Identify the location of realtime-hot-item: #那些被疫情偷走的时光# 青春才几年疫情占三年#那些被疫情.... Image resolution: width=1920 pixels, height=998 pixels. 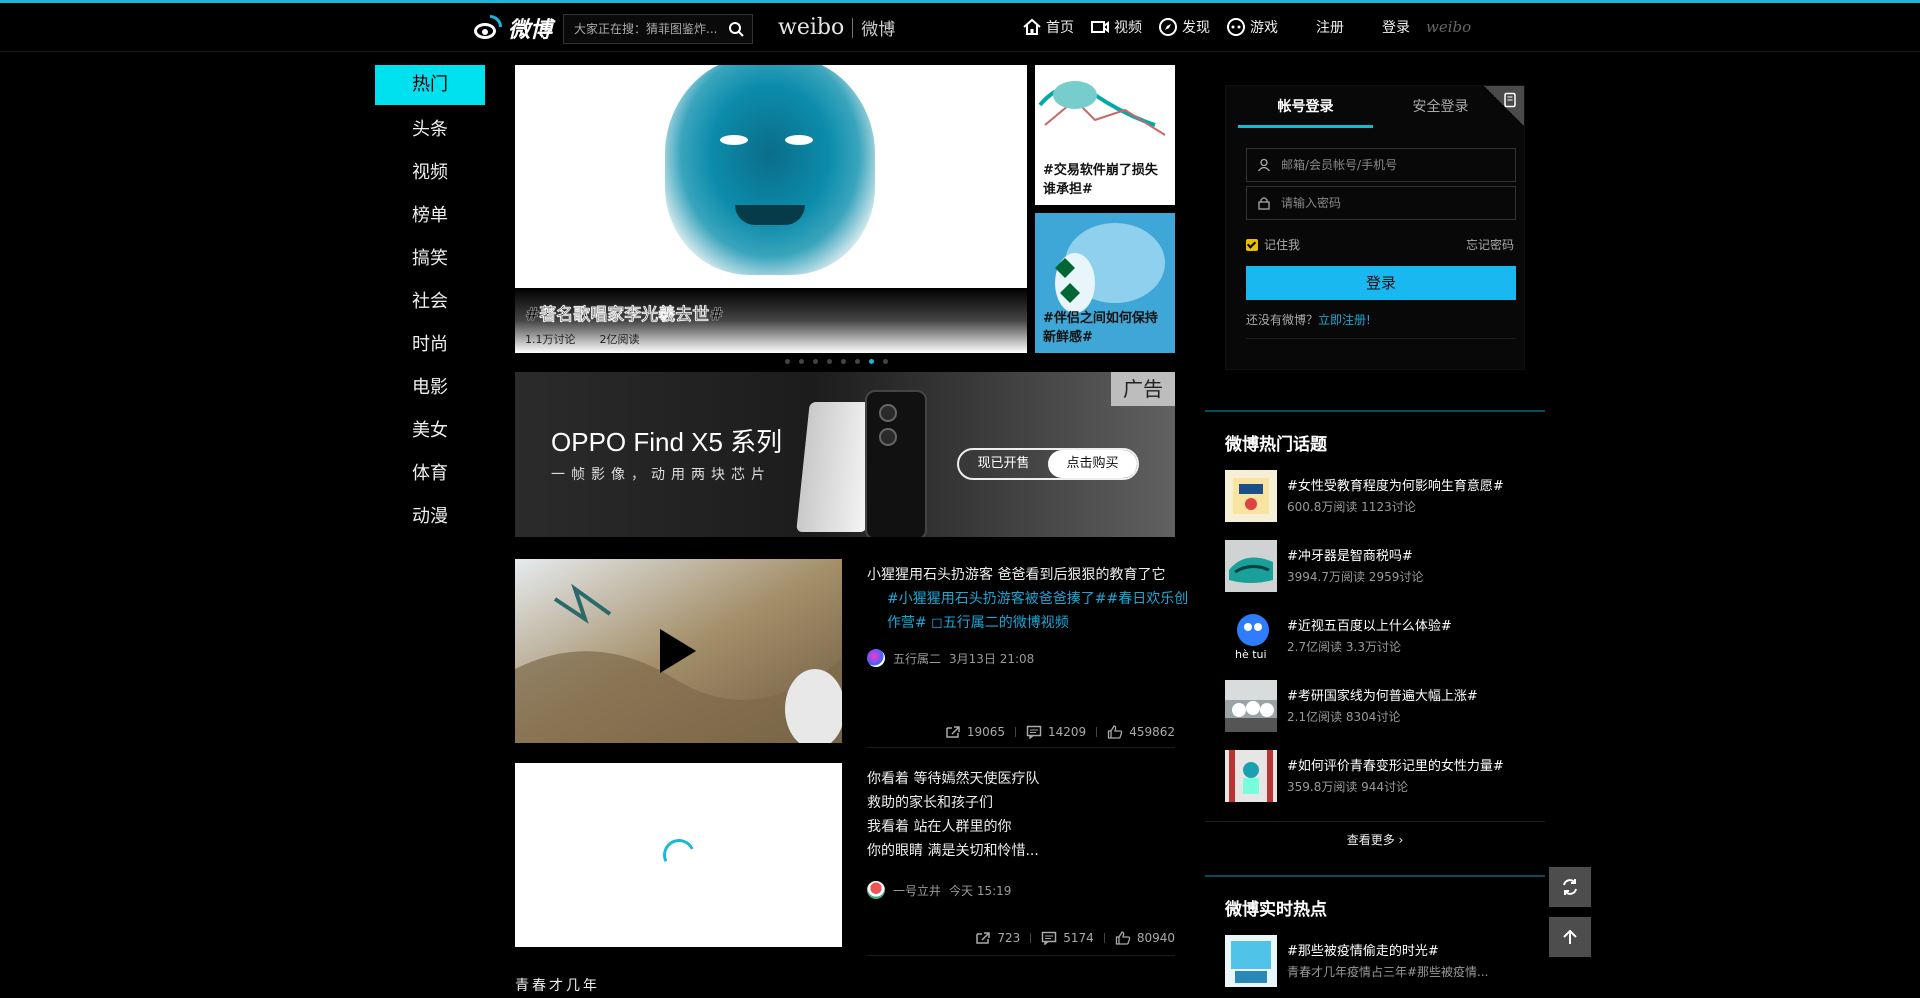
(1380, 961).